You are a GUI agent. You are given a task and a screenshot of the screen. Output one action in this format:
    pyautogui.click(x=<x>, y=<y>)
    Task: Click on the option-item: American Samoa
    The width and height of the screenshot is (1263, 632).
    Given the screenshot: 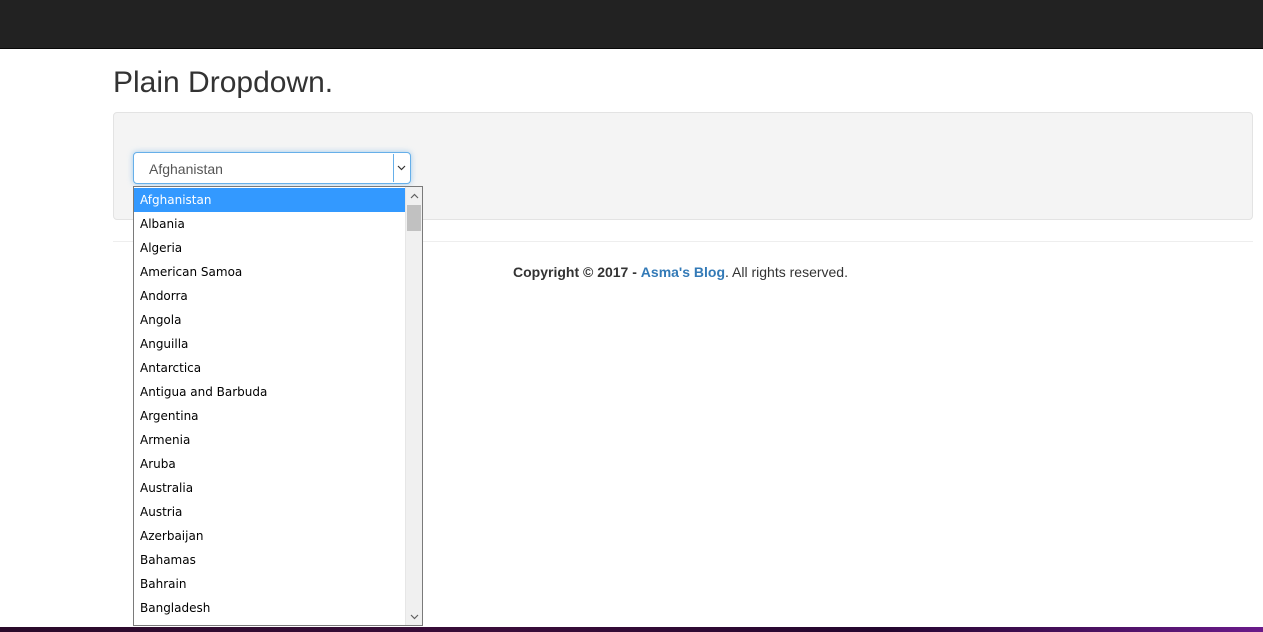 What is the action you would take?
    pyautogui.click(x=270, y=272)
    